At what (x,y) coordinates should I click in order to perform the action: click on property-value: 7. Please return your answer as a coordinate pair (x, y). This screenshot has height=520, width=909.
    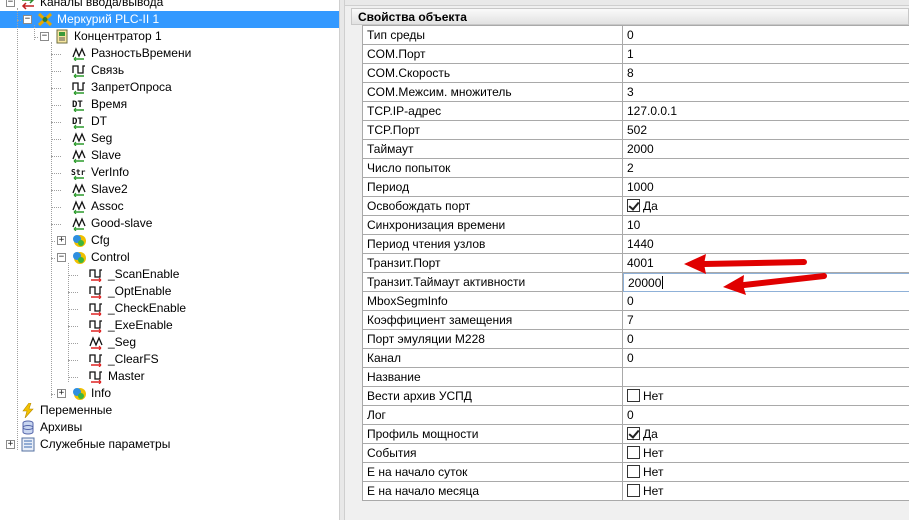
    Looking at the image, I should click on (766, 320).